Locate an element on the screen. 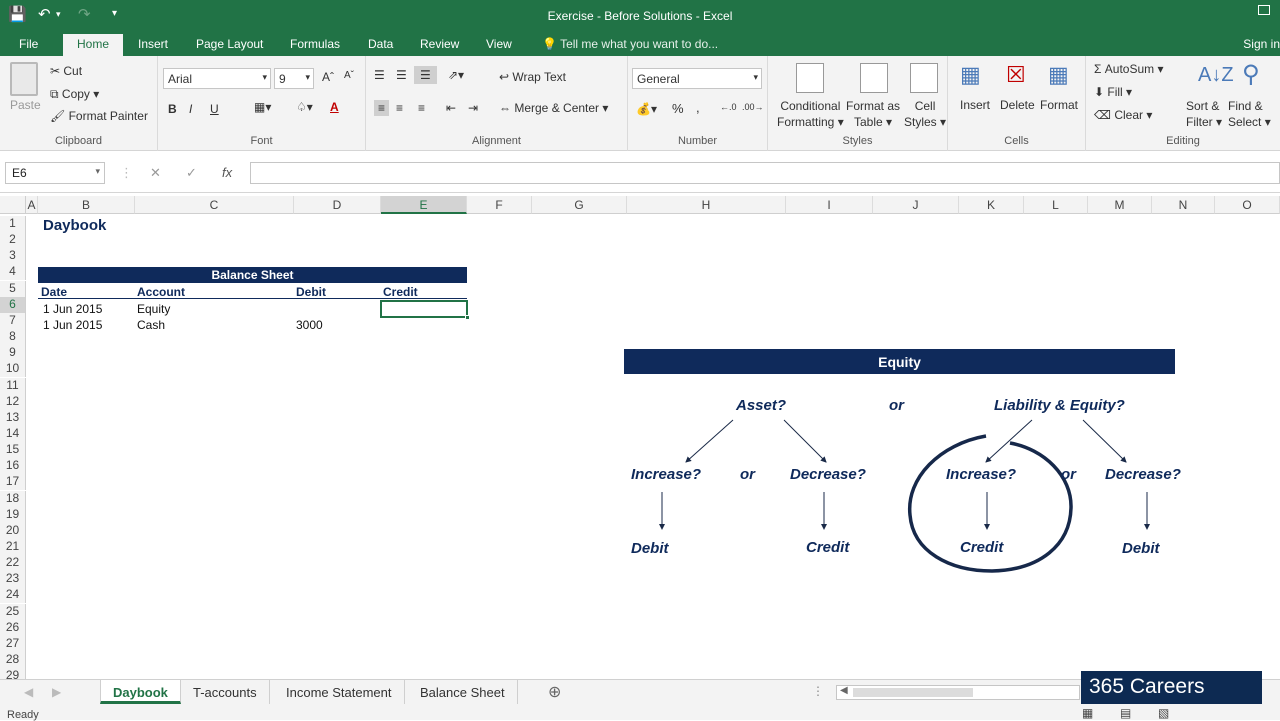 This screenshot has width=1280, height=721. label-debit-1: Debit is located at coordinates (650, 548).